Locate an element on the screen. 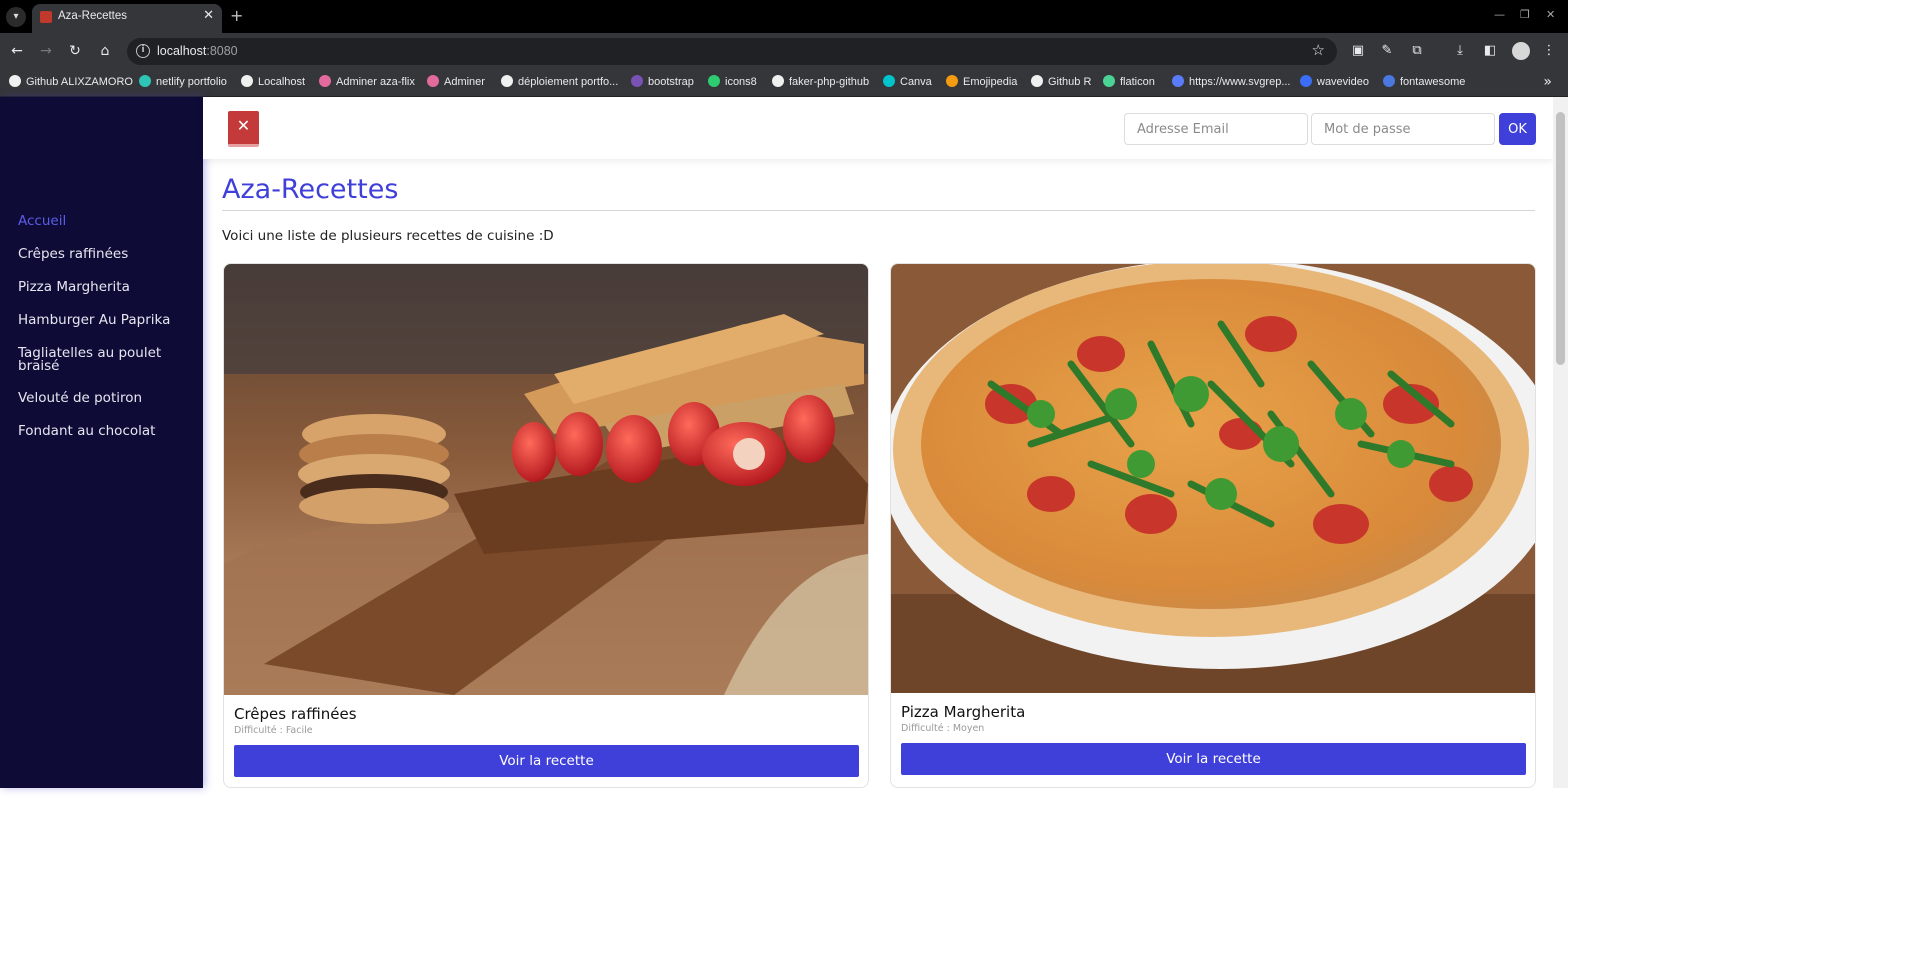 The width and height of the screenshot is (1919, 964). bookmark-item: Github ALIXZAMORO is located at coordinates (71, 83).